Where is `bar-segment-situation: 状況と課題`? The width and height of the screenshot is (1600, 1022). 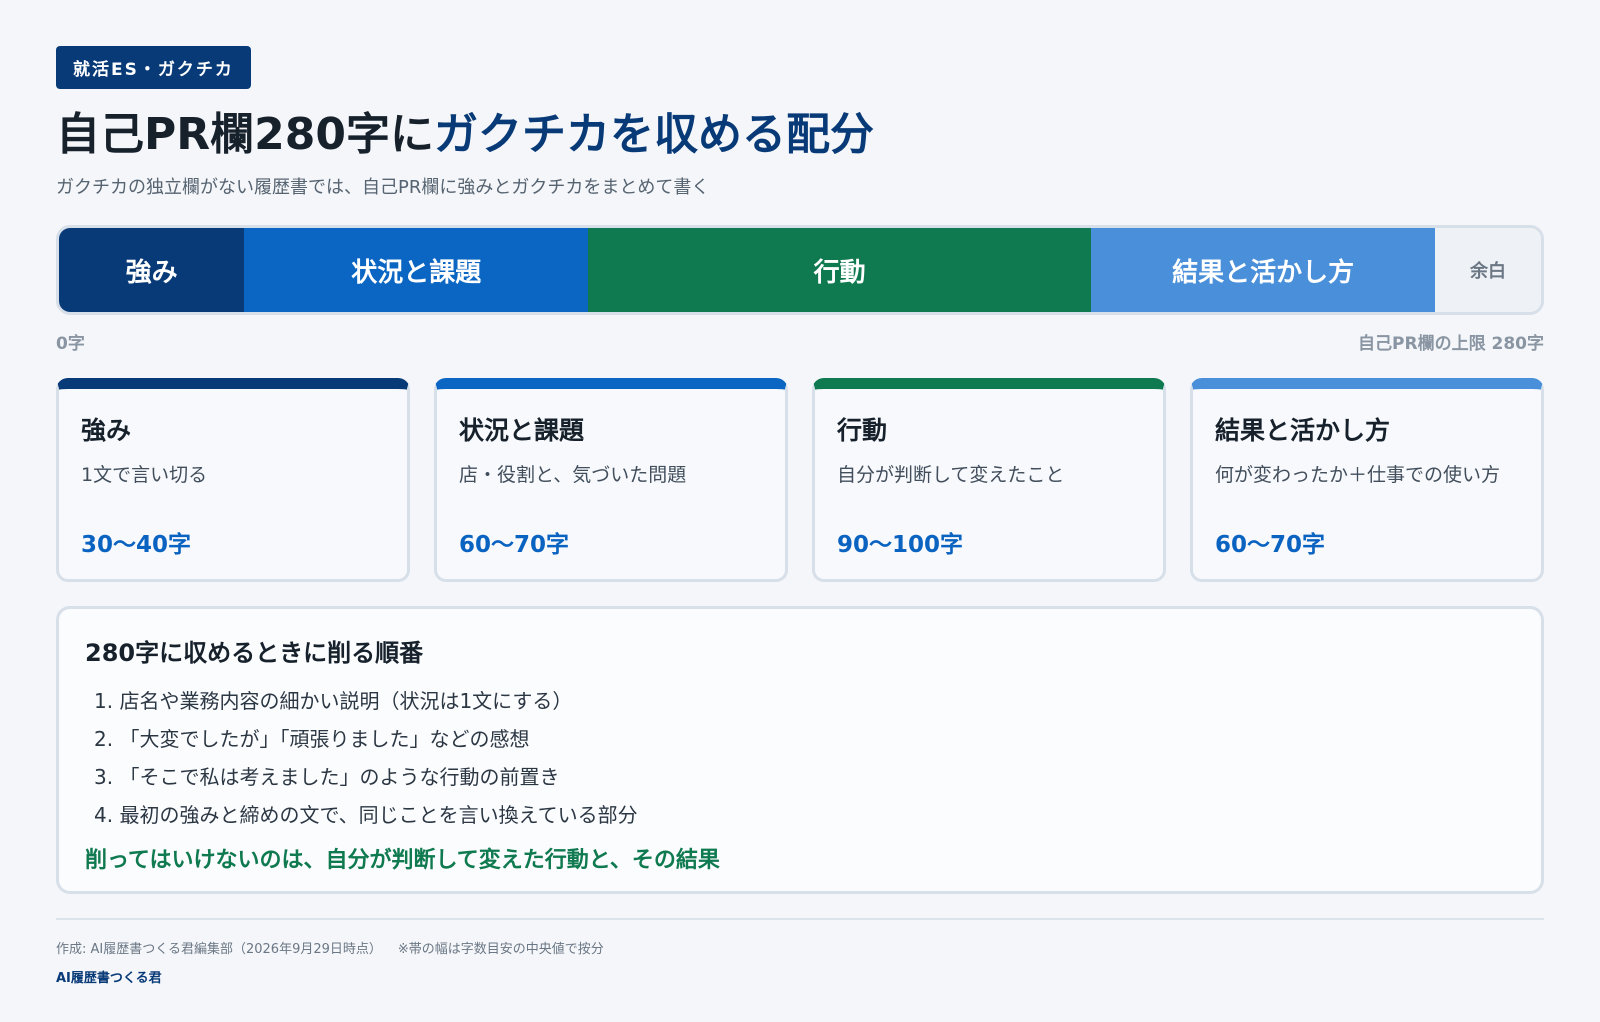 bar-segment-situation: 状況と課題 is located at coordinates (416, 270).